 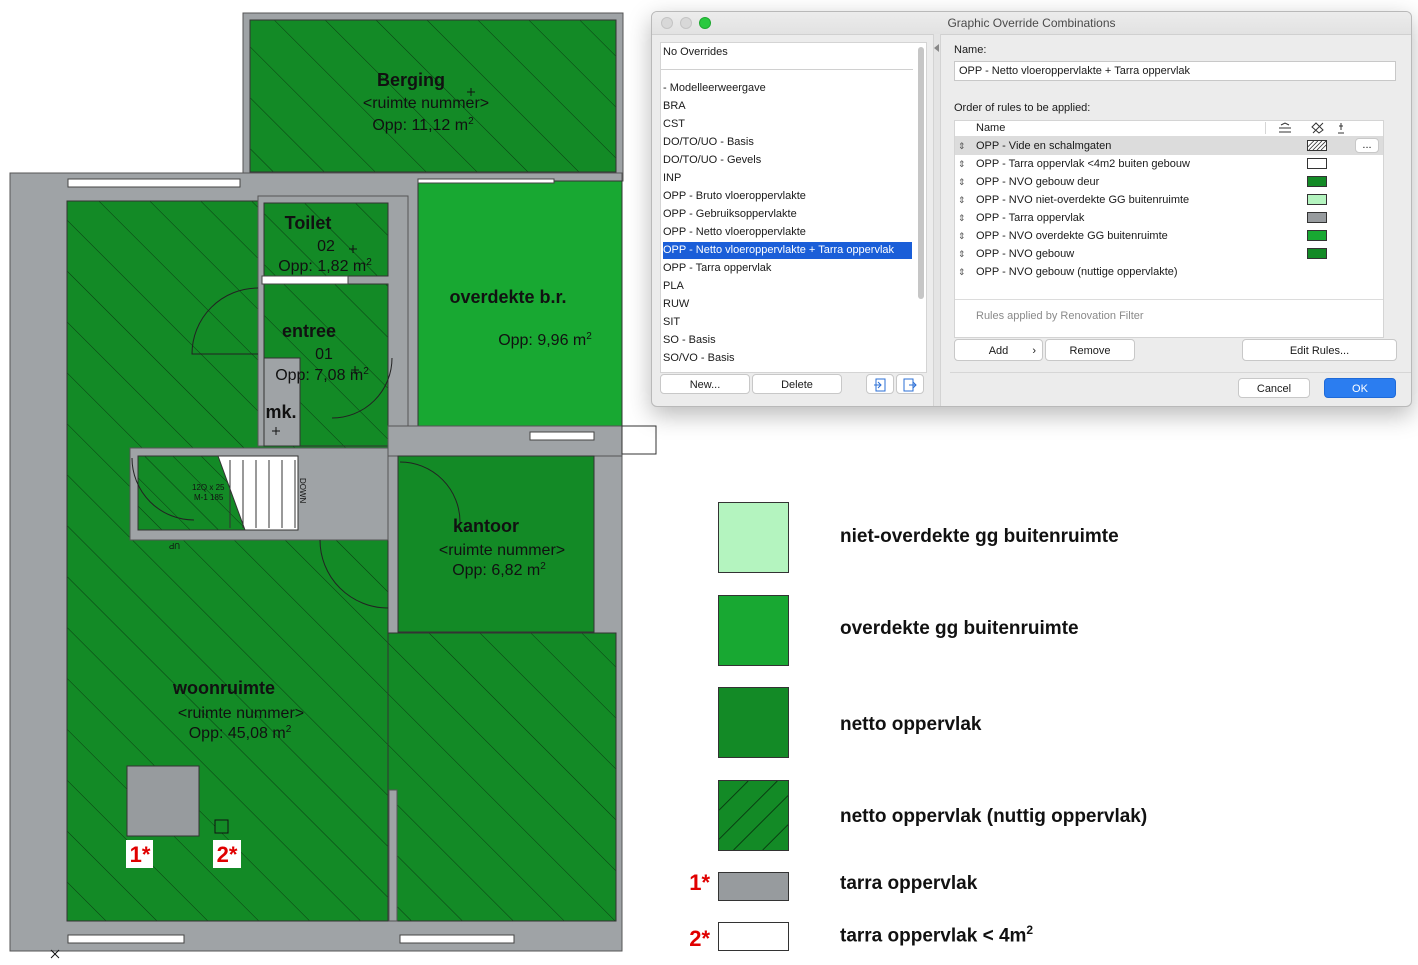 What do you see at coordinates (308, 223) in the screenshot?
I see `svg-text: Toilet` at bounding box center [308, 223].